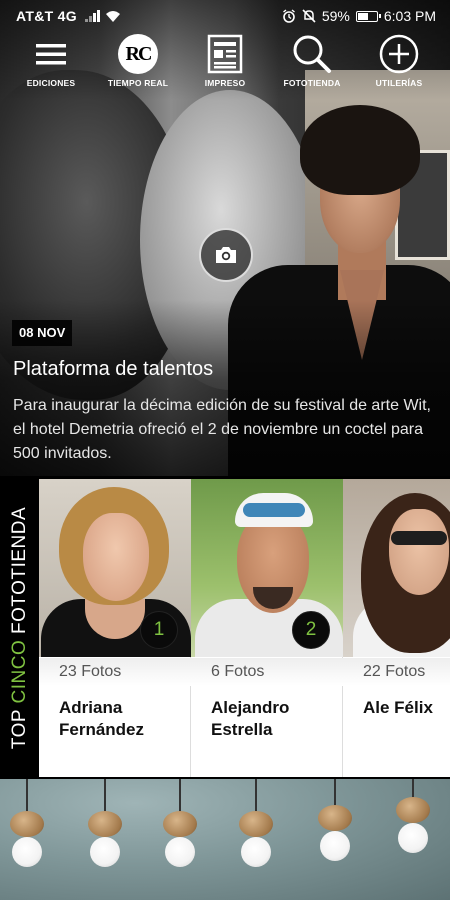  Describe the element at coordinates (51, 83) in the screenshot. I see `nav-ediciones-label: EDICIONES` at that location.